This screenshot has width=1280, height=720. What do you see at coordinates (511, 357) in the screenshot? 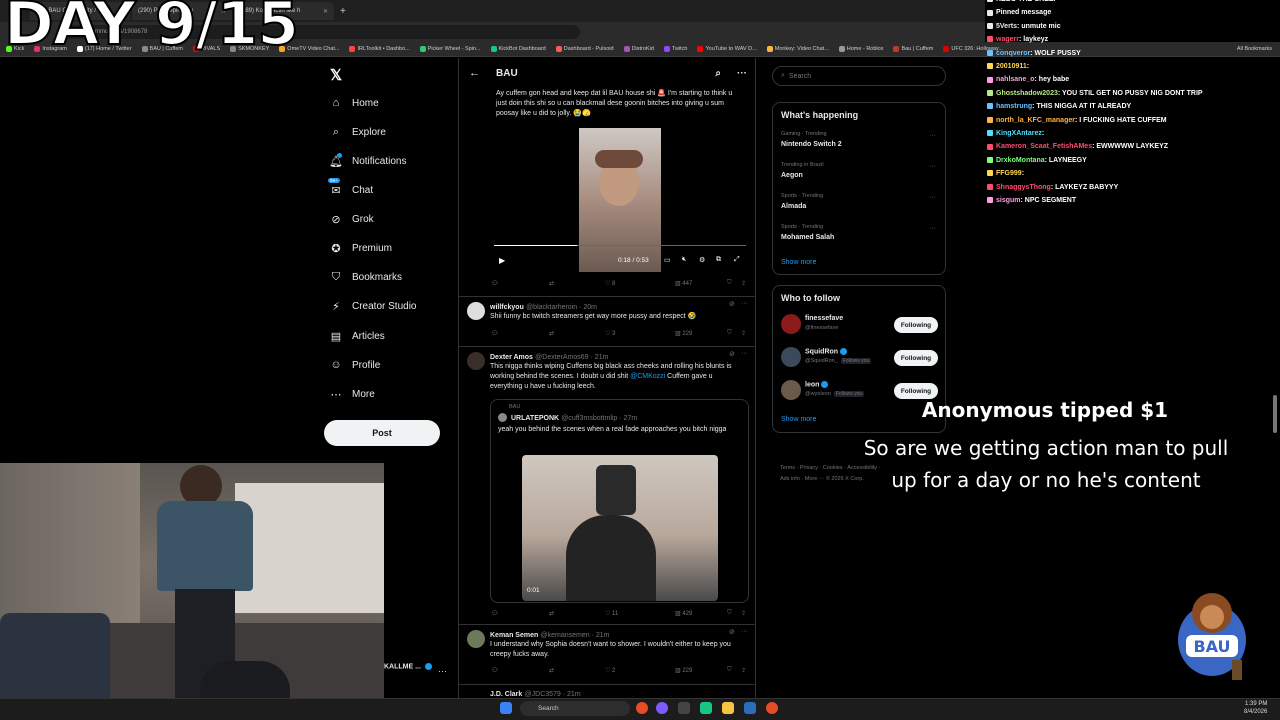
I see `author-name: Dexter Amos` at bounding box center [511, 357].